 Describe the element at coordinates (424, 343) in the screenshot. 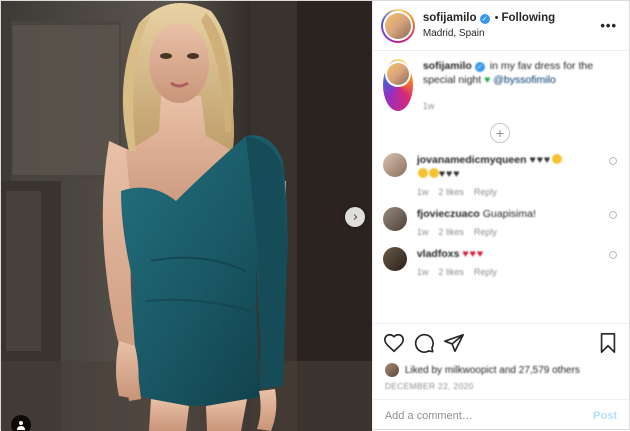

I see `comment-icon` at that location.